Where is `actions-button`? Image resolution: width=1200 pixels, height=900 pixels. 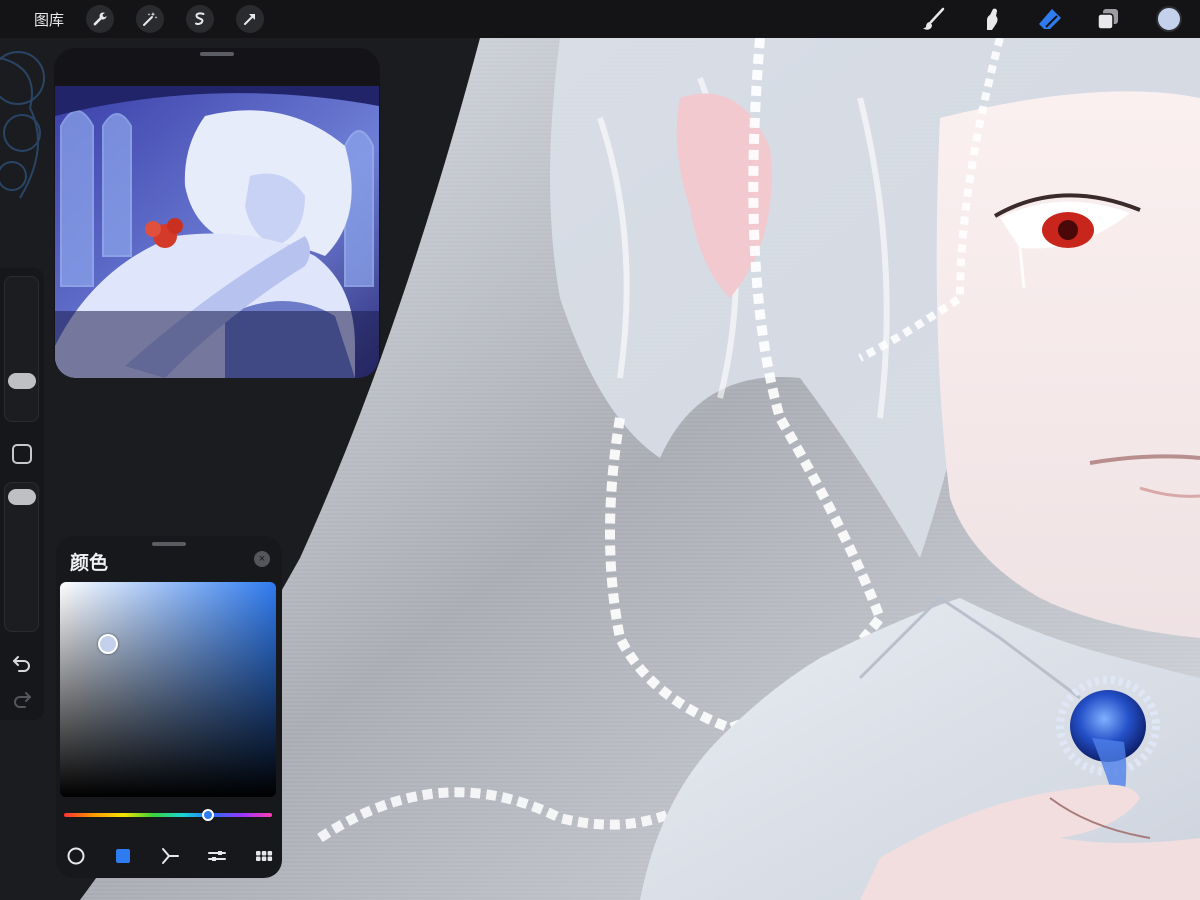 actions-button is located at coordinates (100, 19).